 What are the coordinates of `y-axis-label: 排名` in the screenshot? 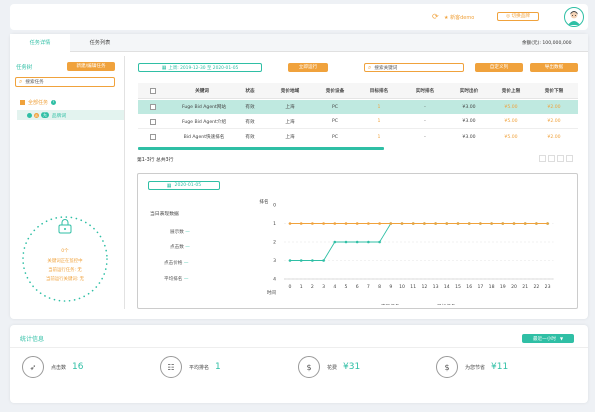 It's located at (263, 201).